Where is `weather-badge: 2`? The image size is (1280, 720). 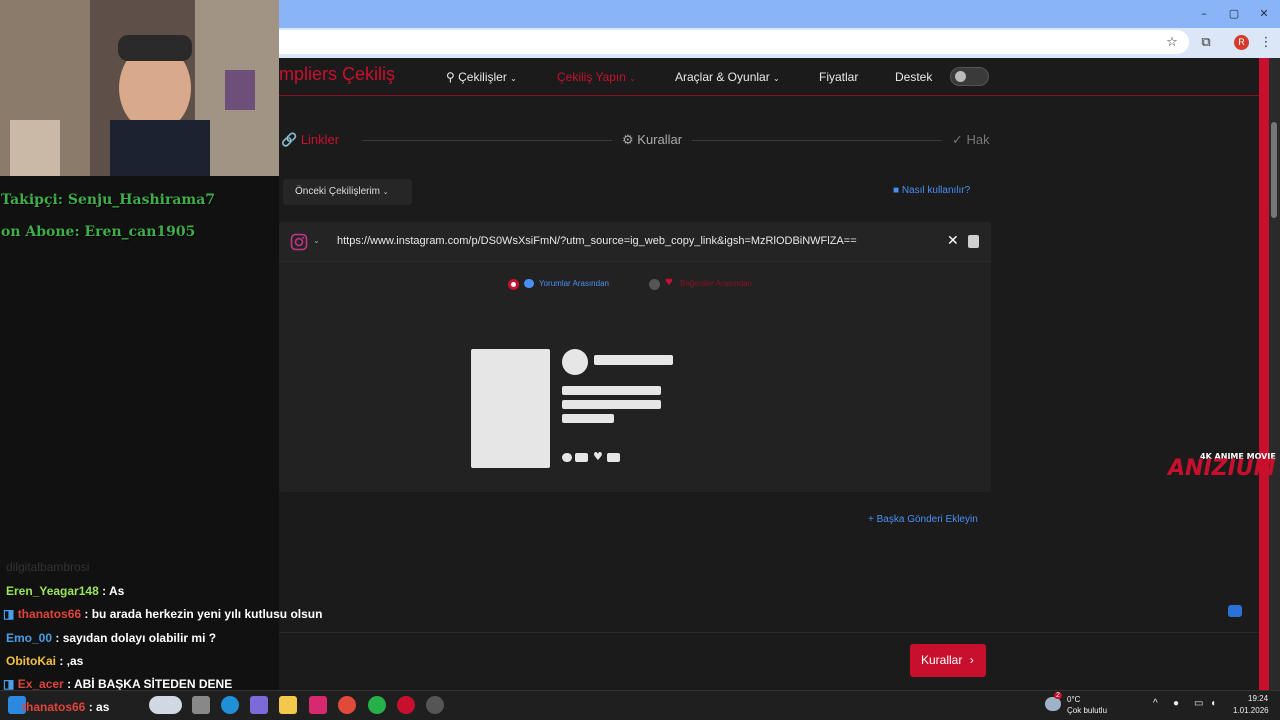 weather-badge: 2 is located at coordinates (1058, 695).